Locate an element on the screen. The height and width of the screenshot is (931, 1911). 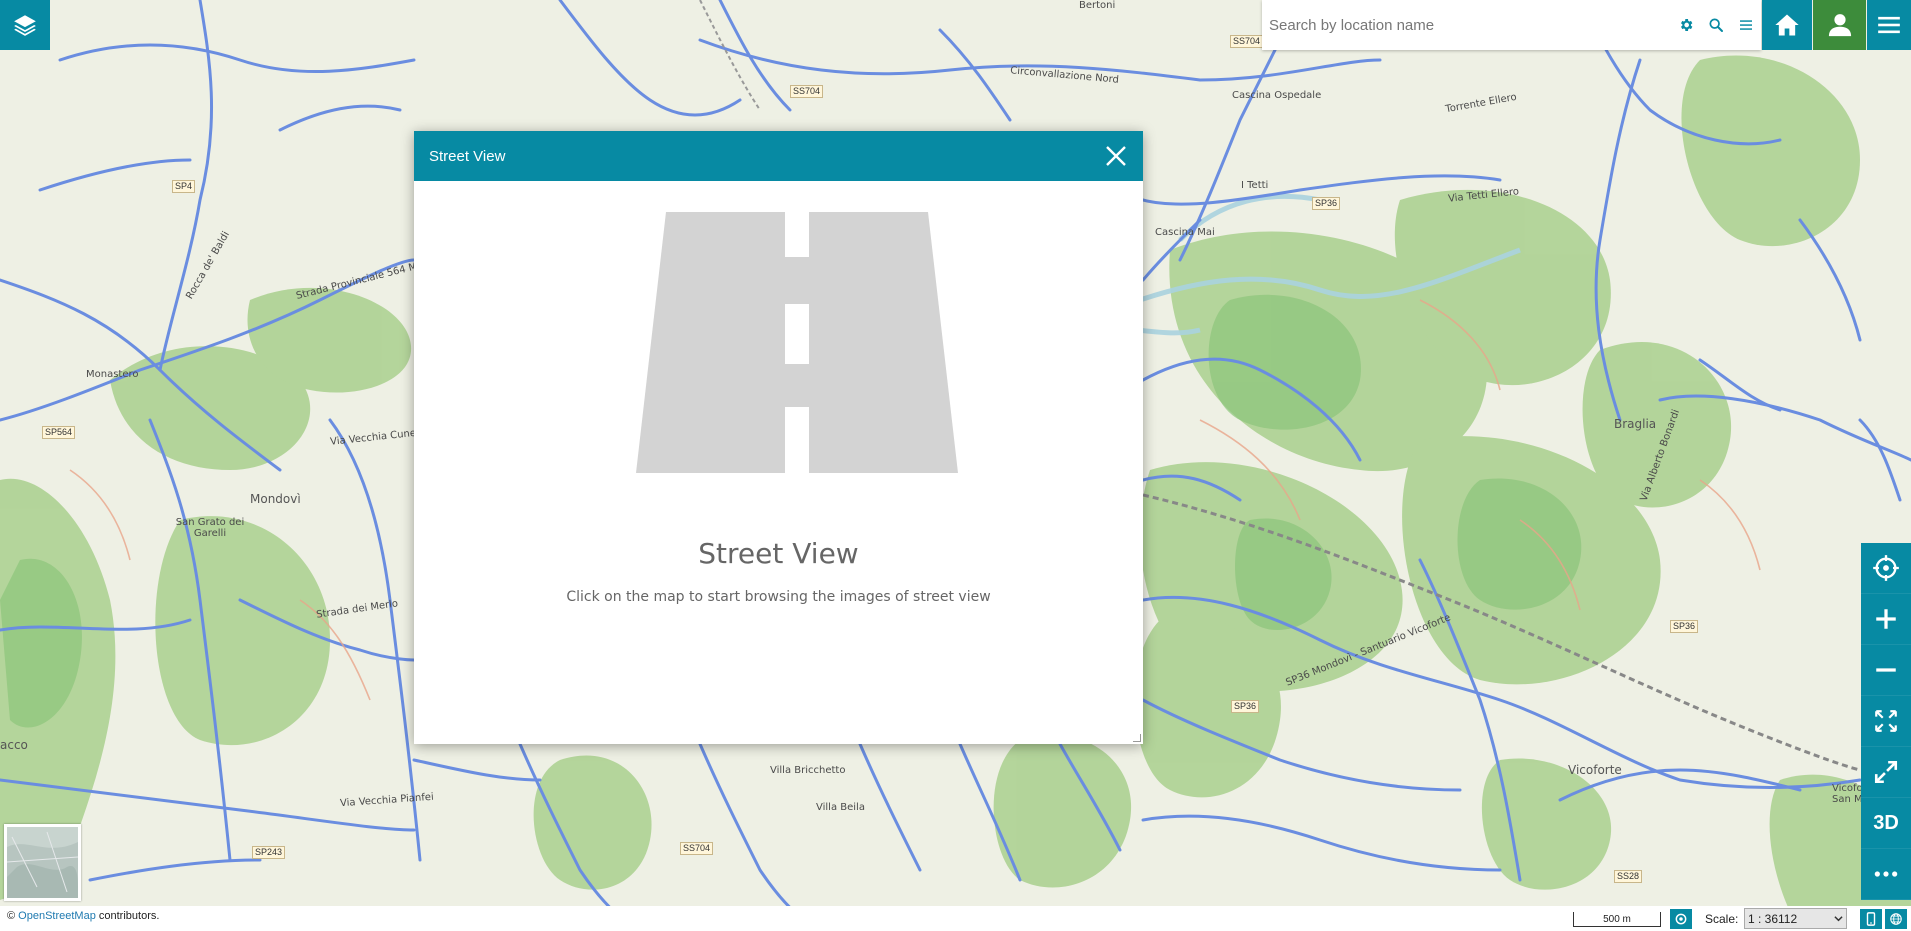
place-label: acco is located at coordinates (14, 745).